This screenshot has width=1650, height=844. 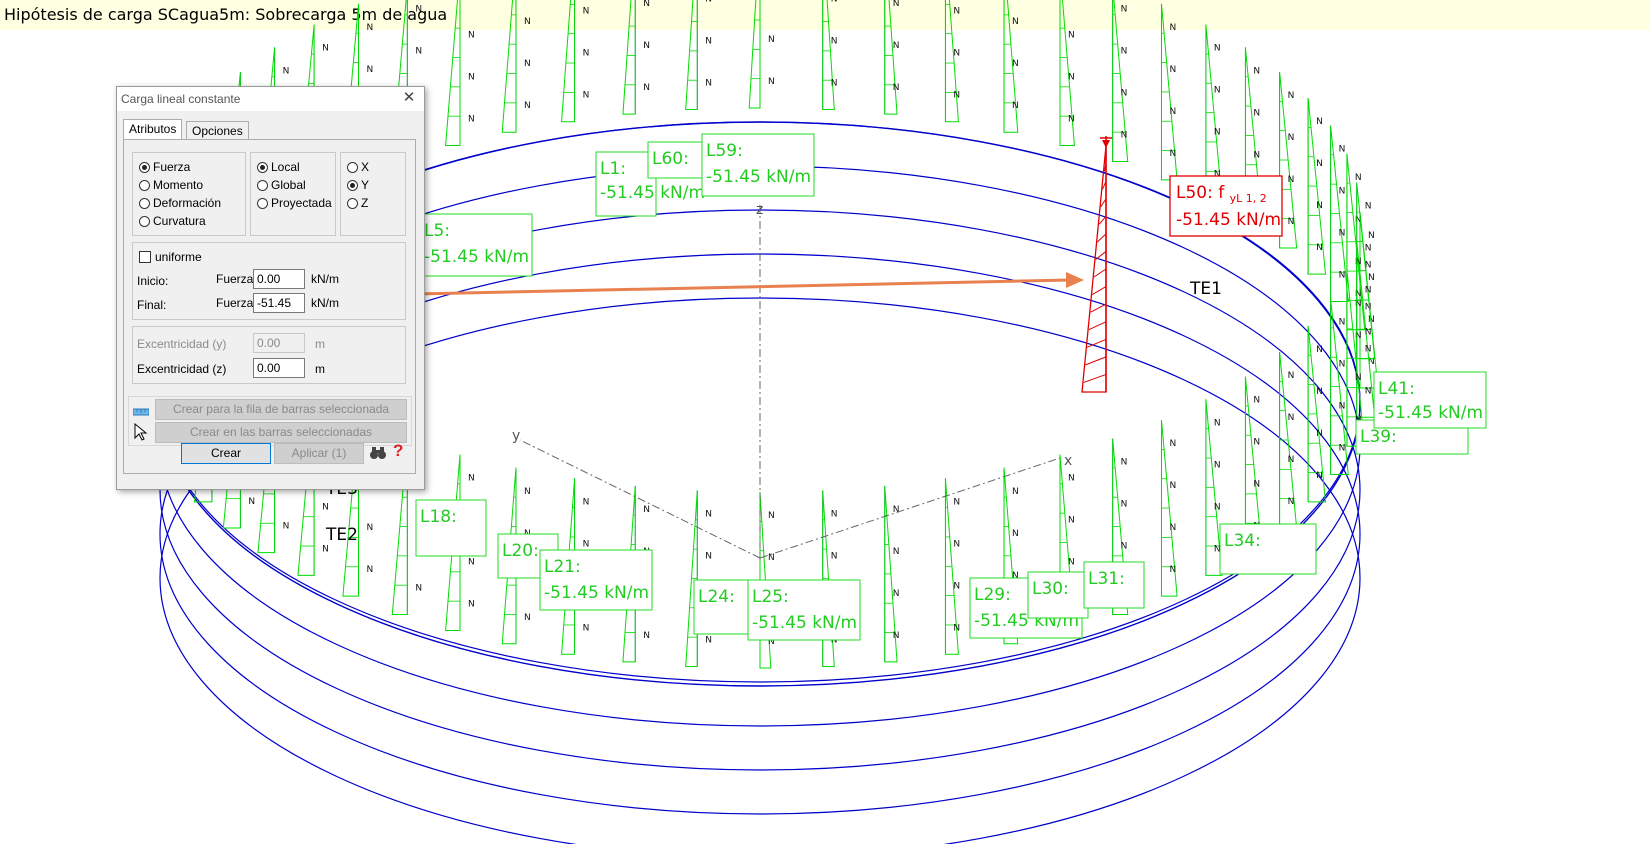 I want to click on help-icon: ?, so click(x=398, y=451).